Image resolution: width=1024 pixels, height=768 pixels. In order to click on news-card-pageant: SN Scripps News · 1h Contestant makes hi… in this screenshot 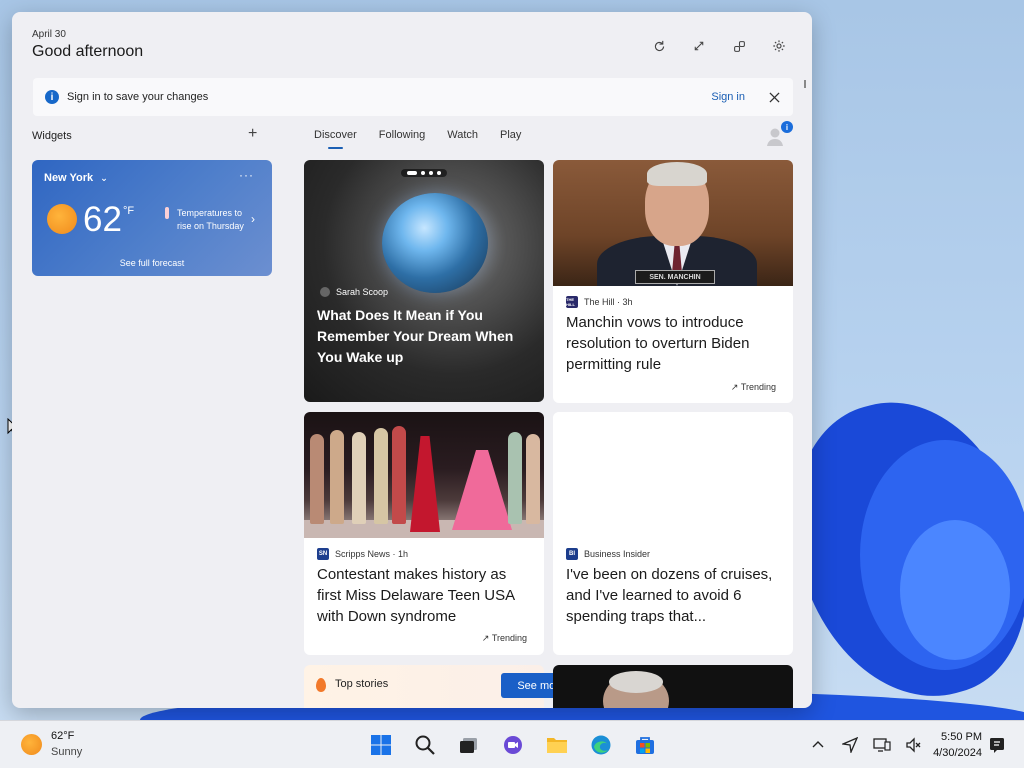, I will do `click(424, 533)`.